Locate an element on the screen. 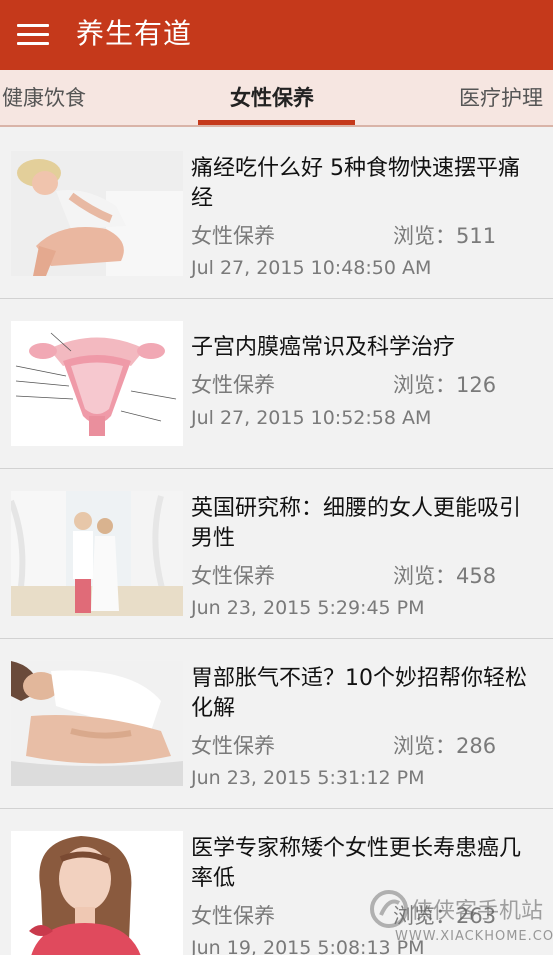  app-title: 养生有道 is located at coordinates (134, 33).